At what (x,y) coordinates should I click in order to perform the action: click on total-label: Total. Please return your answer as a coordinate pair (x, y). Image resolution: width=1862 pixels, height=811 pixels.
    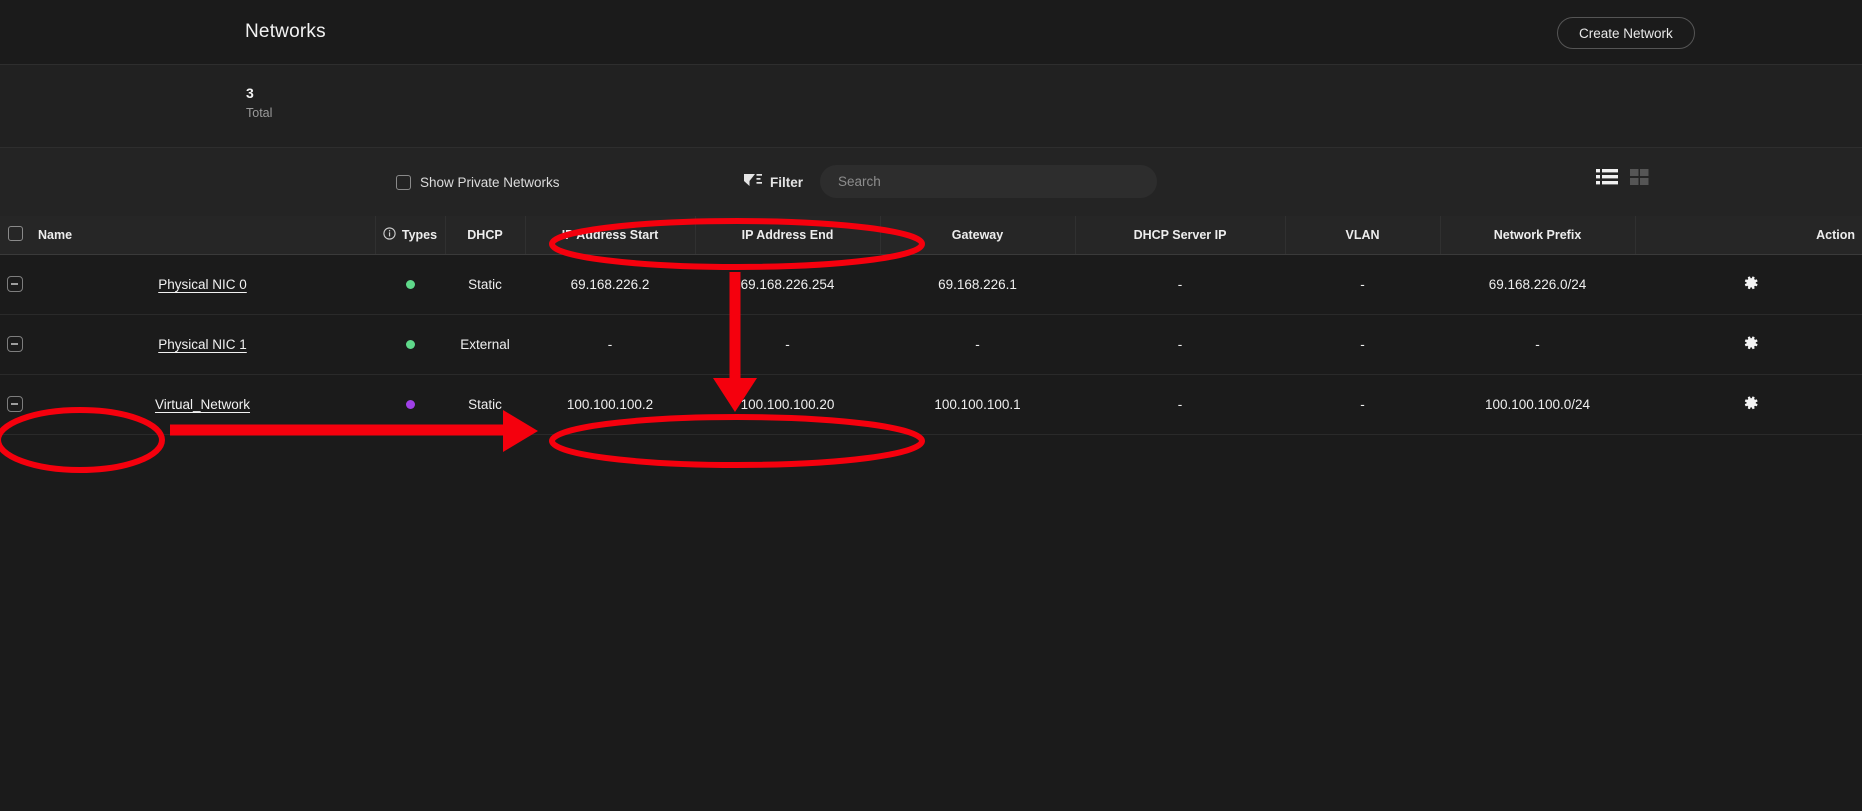
    Looking at the image, I should click on (259, 113).